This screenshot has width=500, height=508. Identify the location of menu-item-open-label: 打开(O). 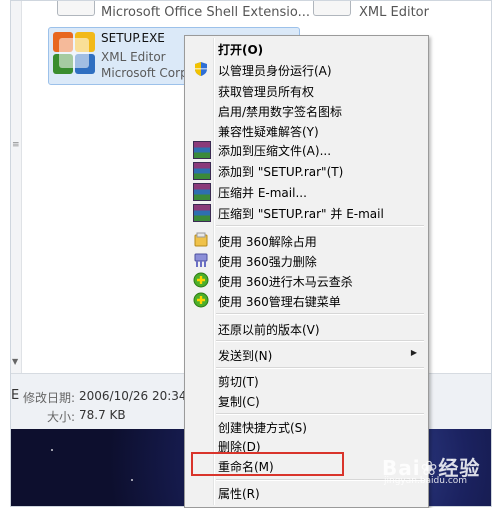
(241, 50).